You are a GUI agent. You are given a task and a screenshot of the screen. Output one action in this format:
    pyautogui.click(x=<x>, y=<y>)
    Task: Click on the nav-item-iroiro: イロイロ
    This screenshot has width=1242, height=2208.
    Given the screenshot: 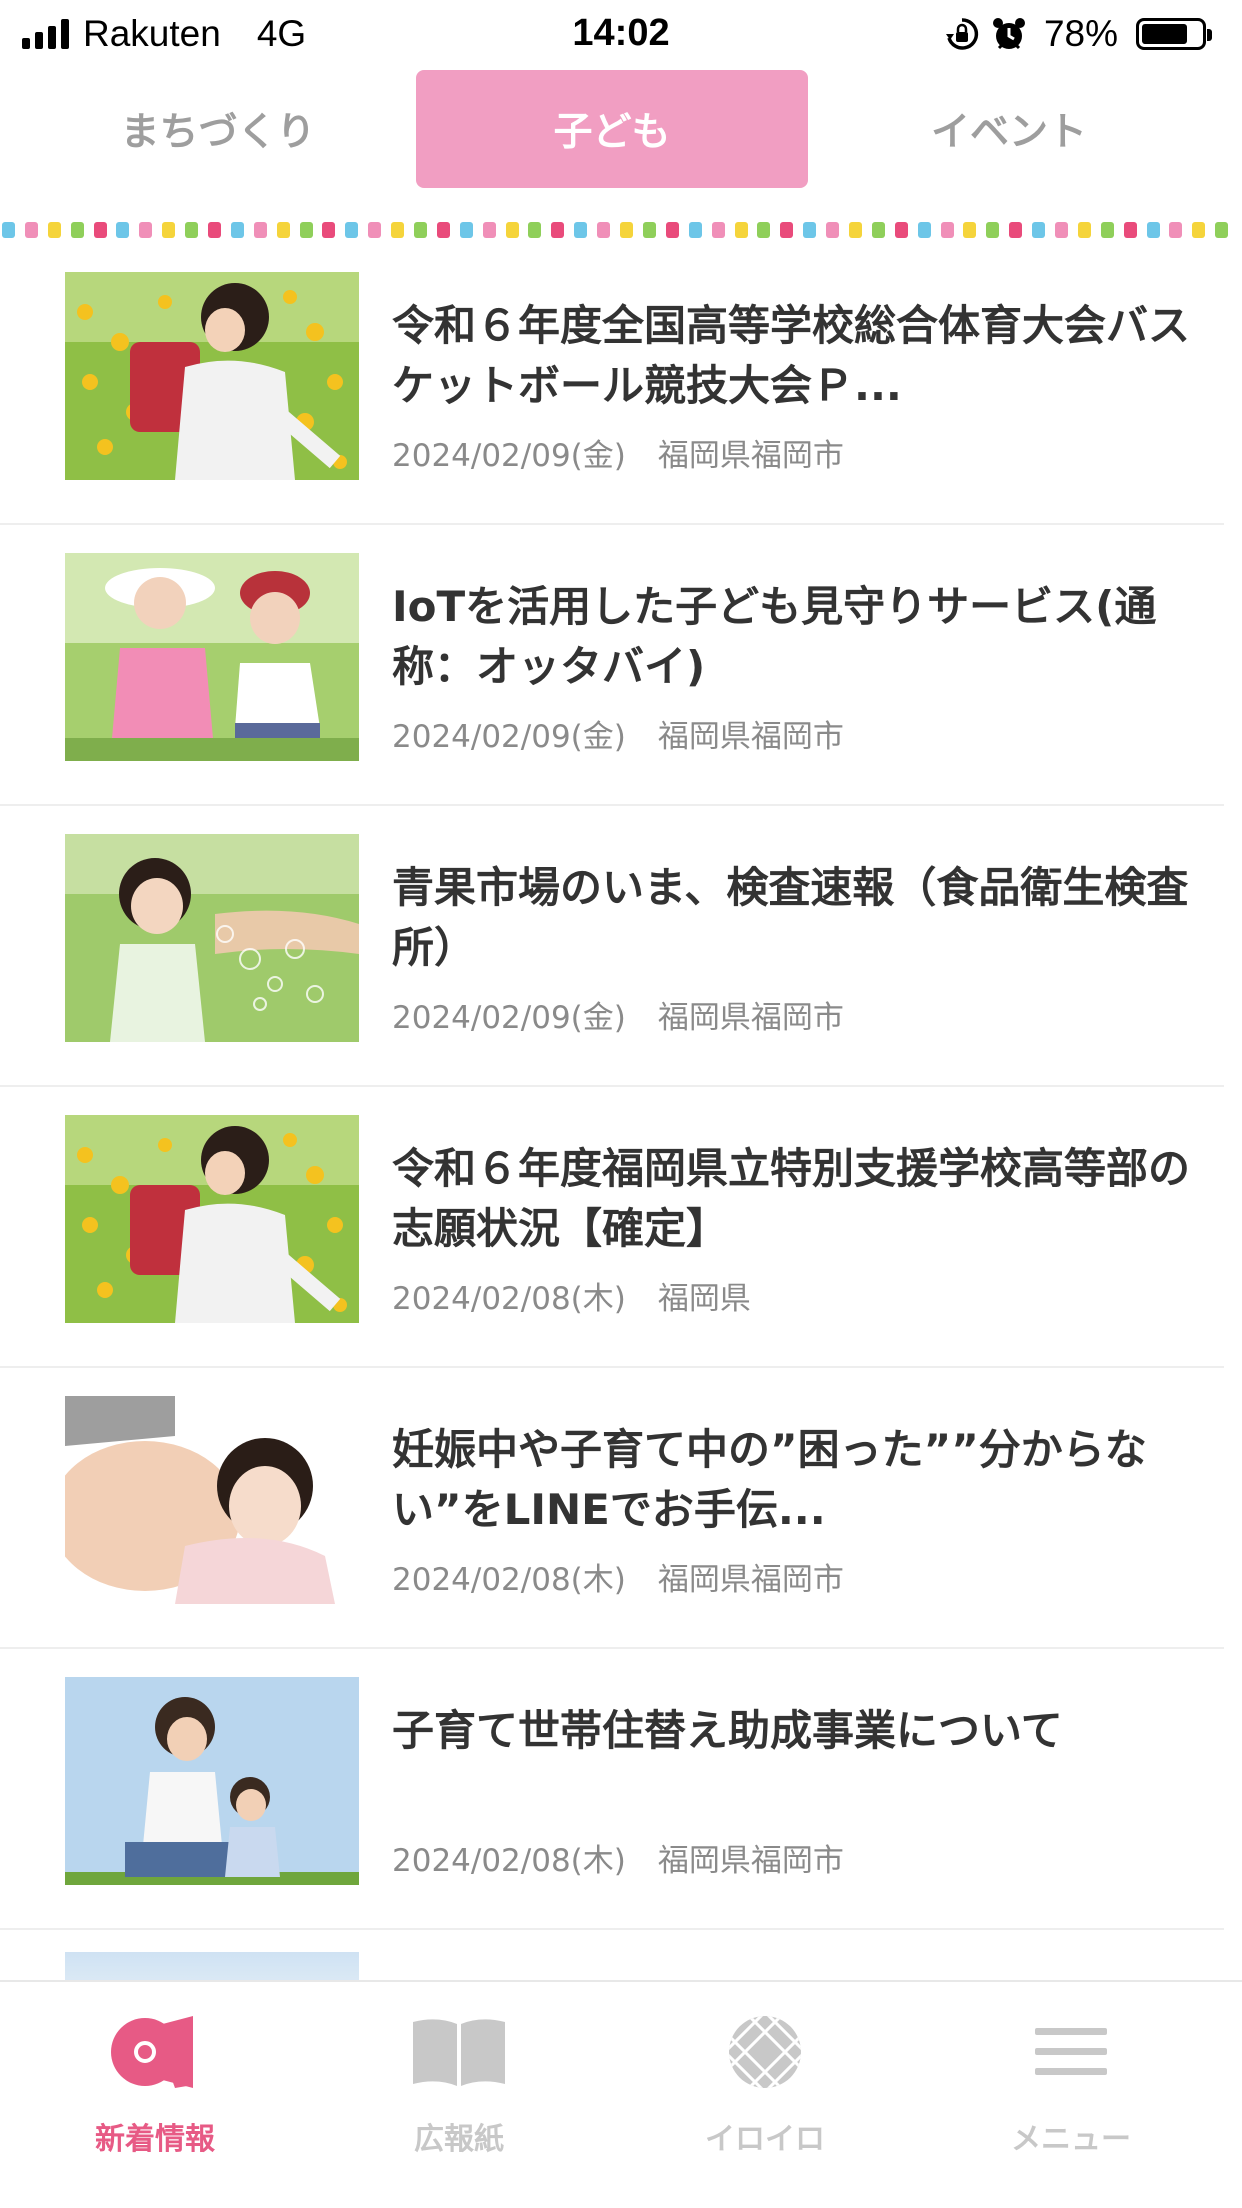 What is the action you would take?
    pyautogui.click(x=765, y=2095)
    